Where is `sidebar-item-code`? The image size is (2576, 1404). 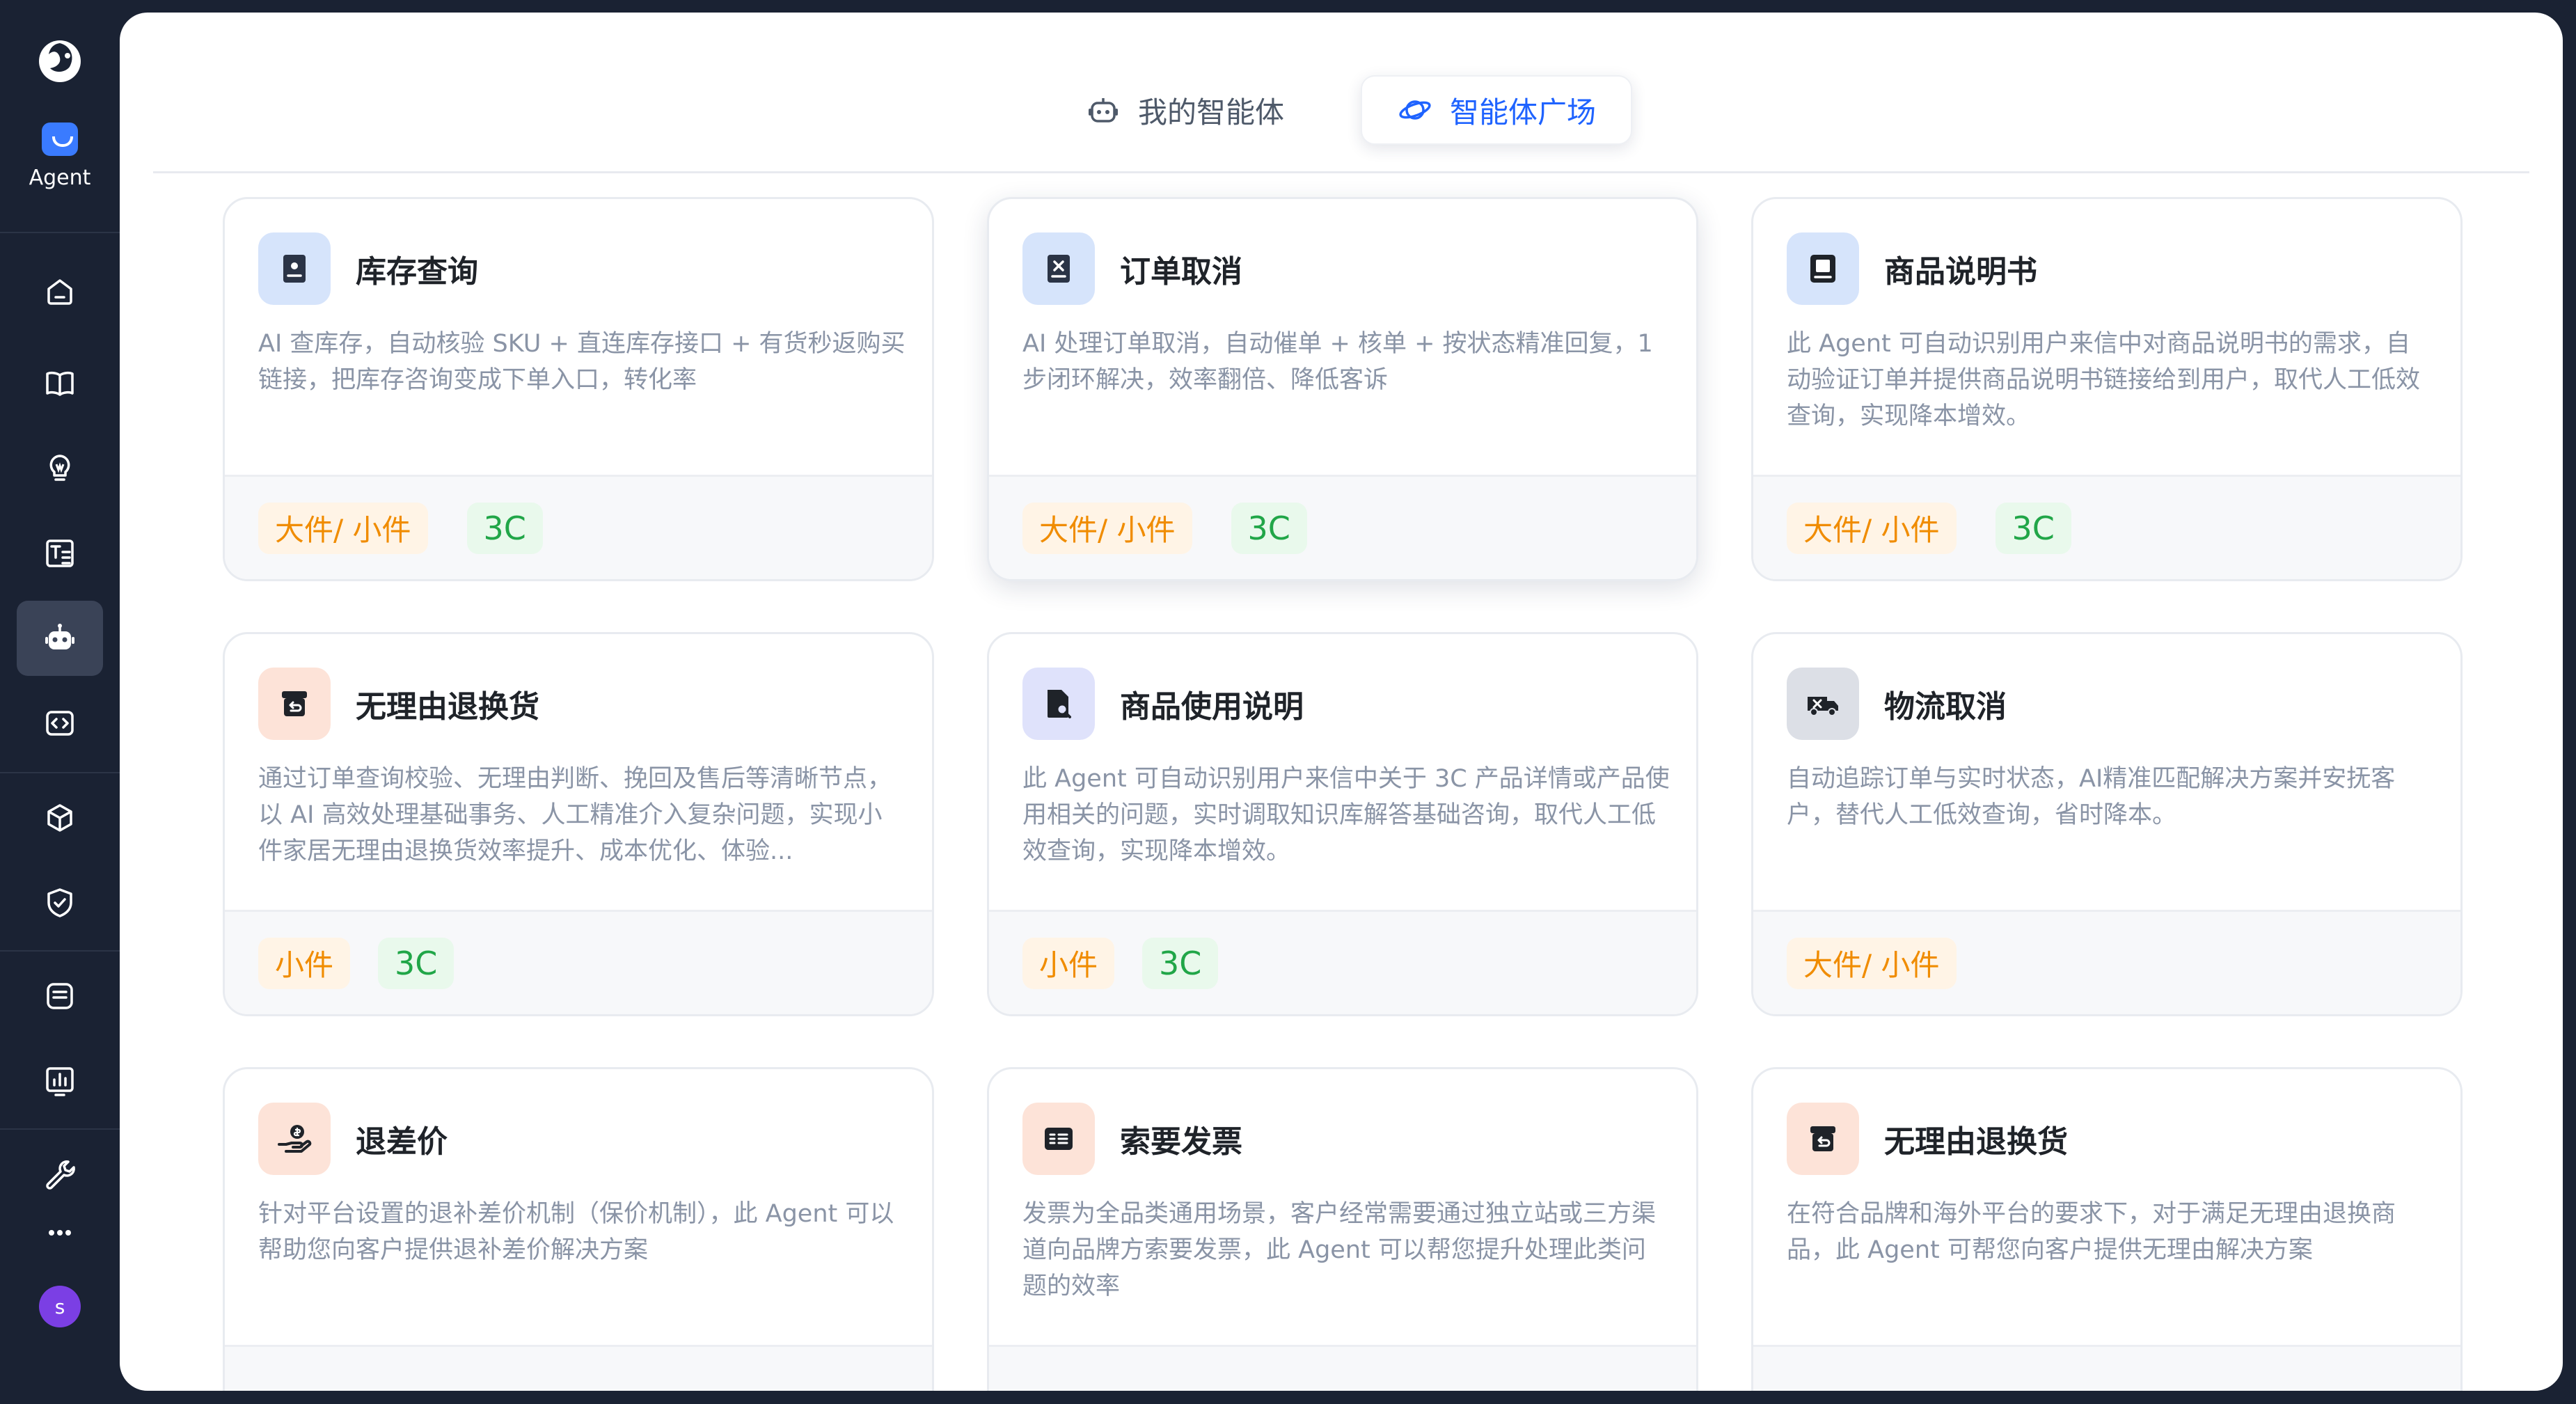
sidebar-item-code is located at coordinates (60, 723).